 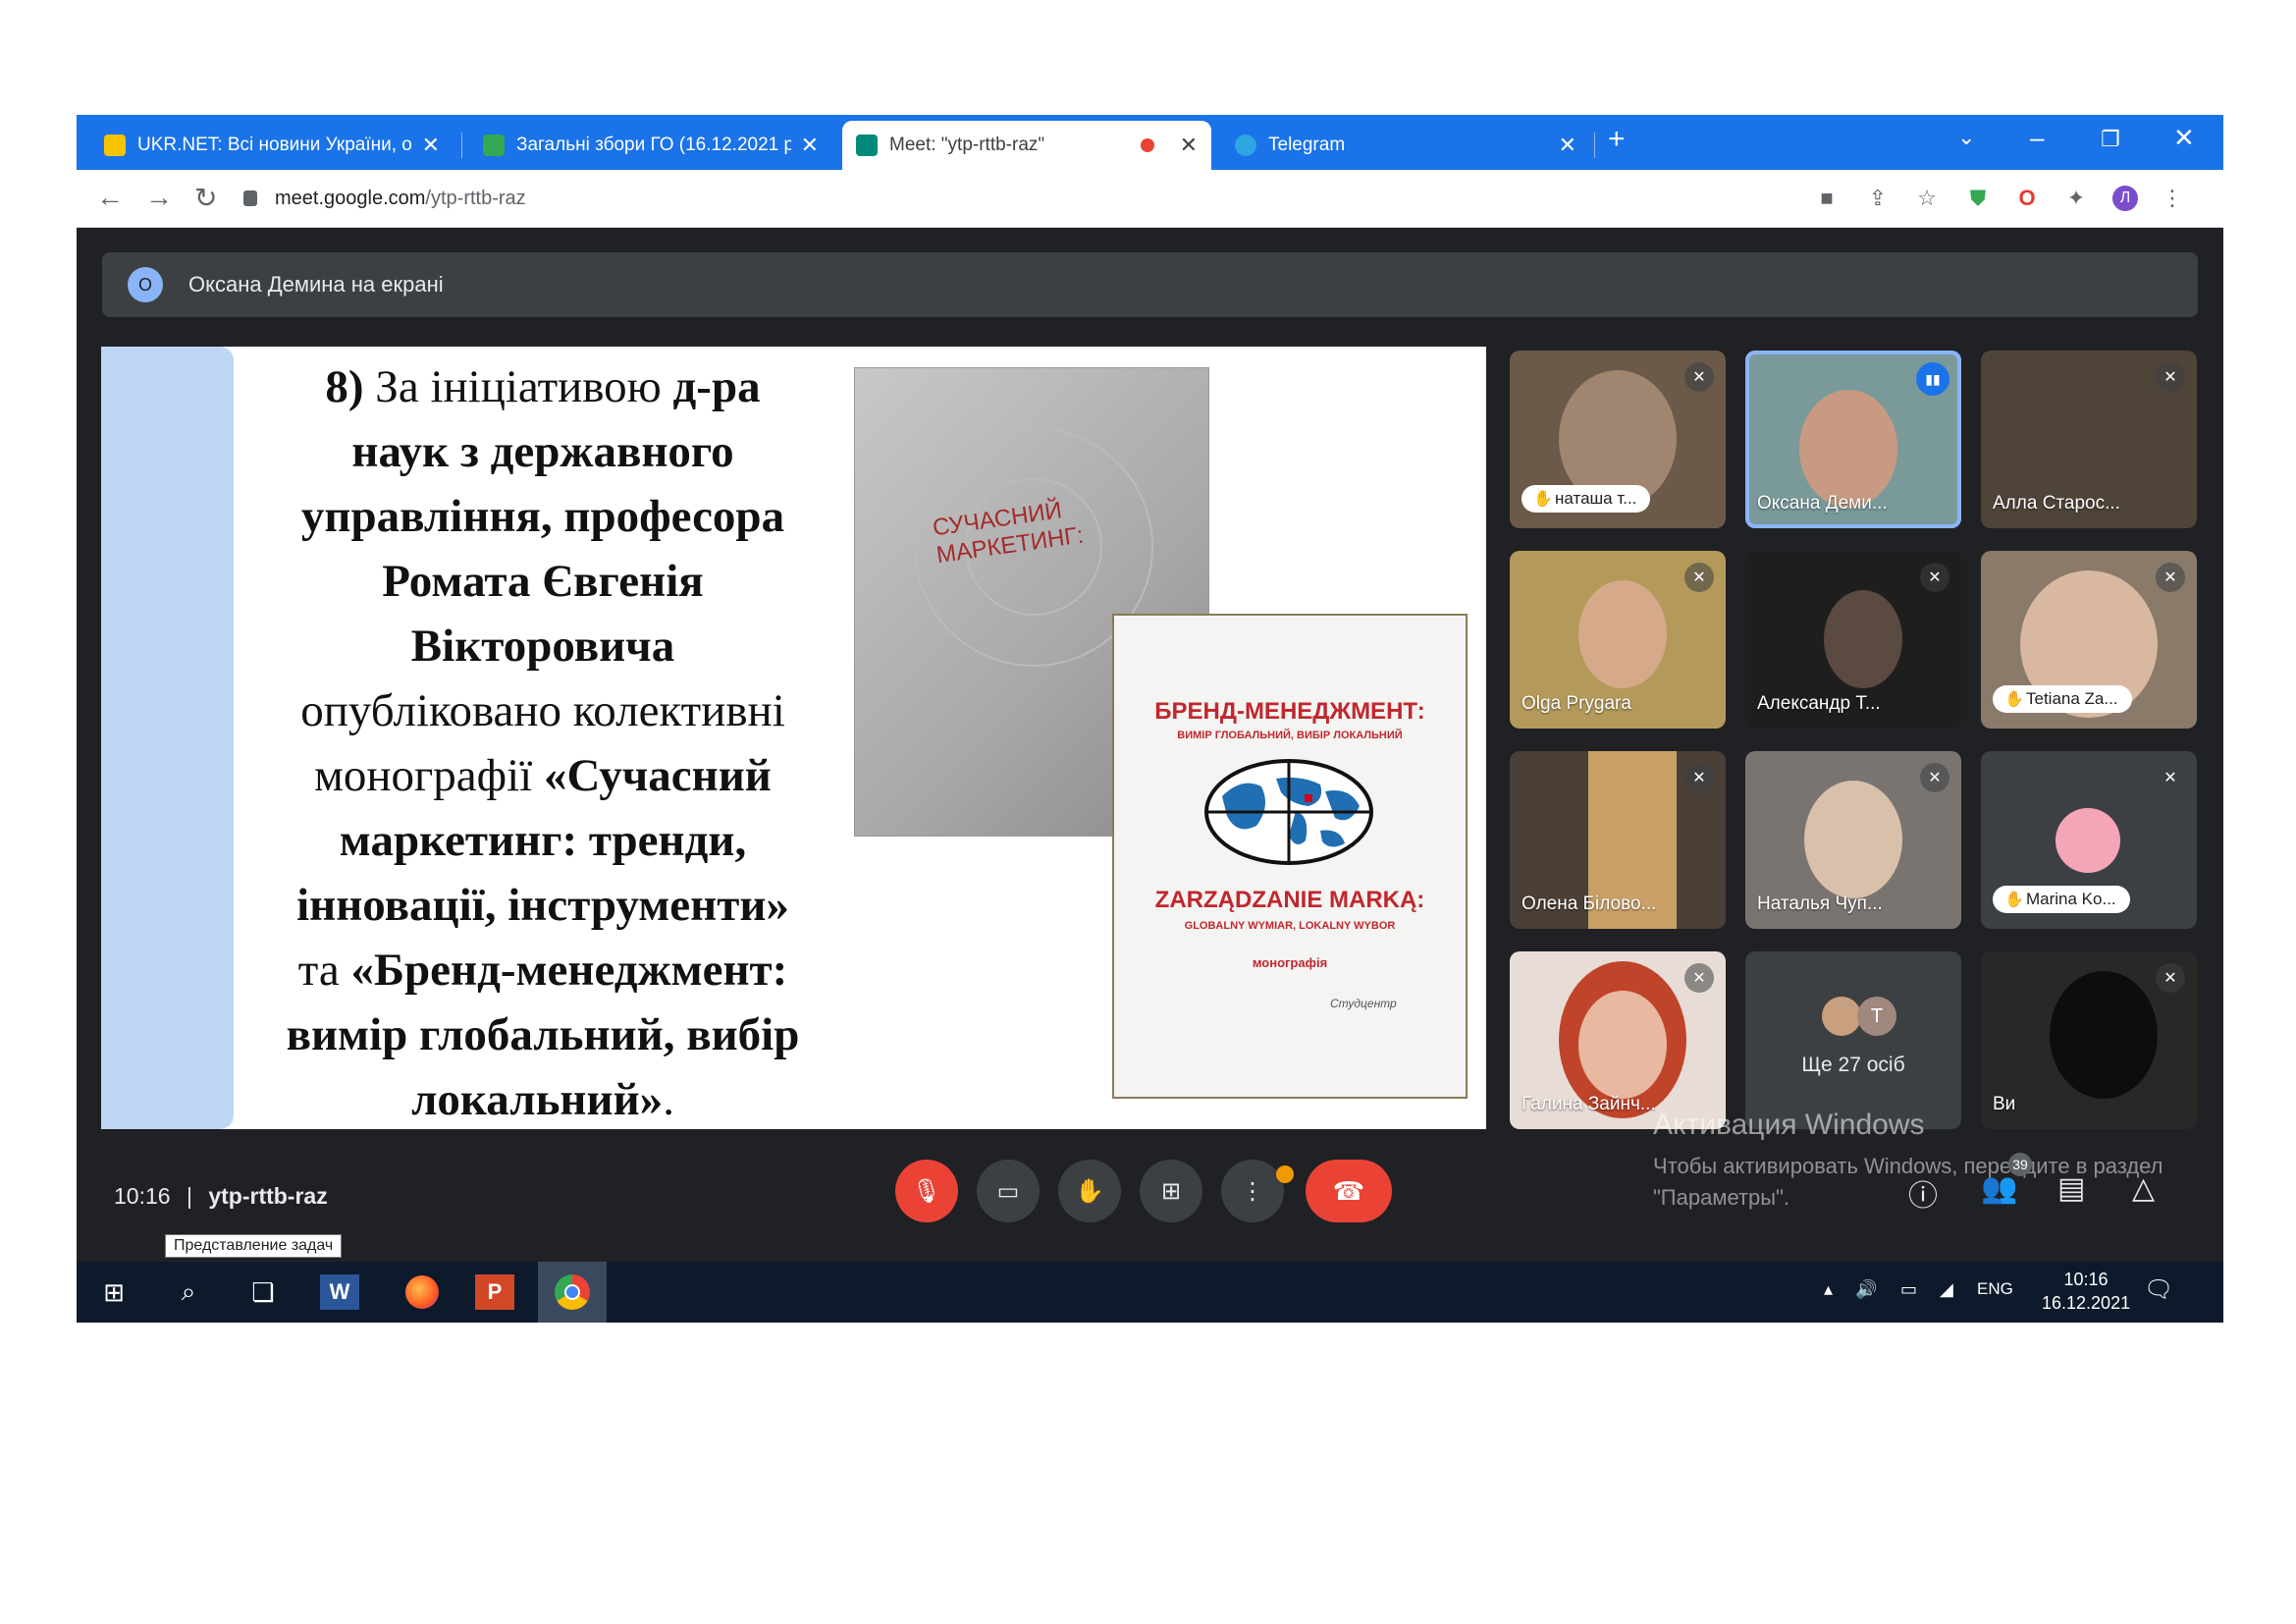 I want to click on avatar: Т, so click(x=1876, y=1016).